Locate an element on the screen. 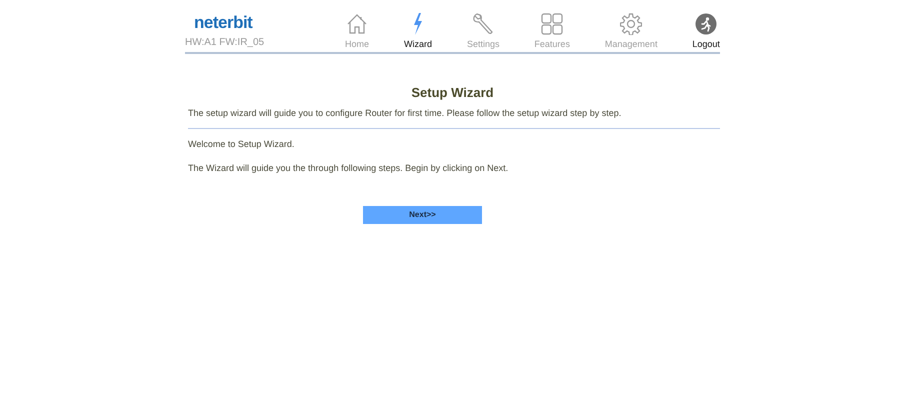 This screenshot has width=900, height=420. nav-tab: Logout is located at coordinates (706, 30).